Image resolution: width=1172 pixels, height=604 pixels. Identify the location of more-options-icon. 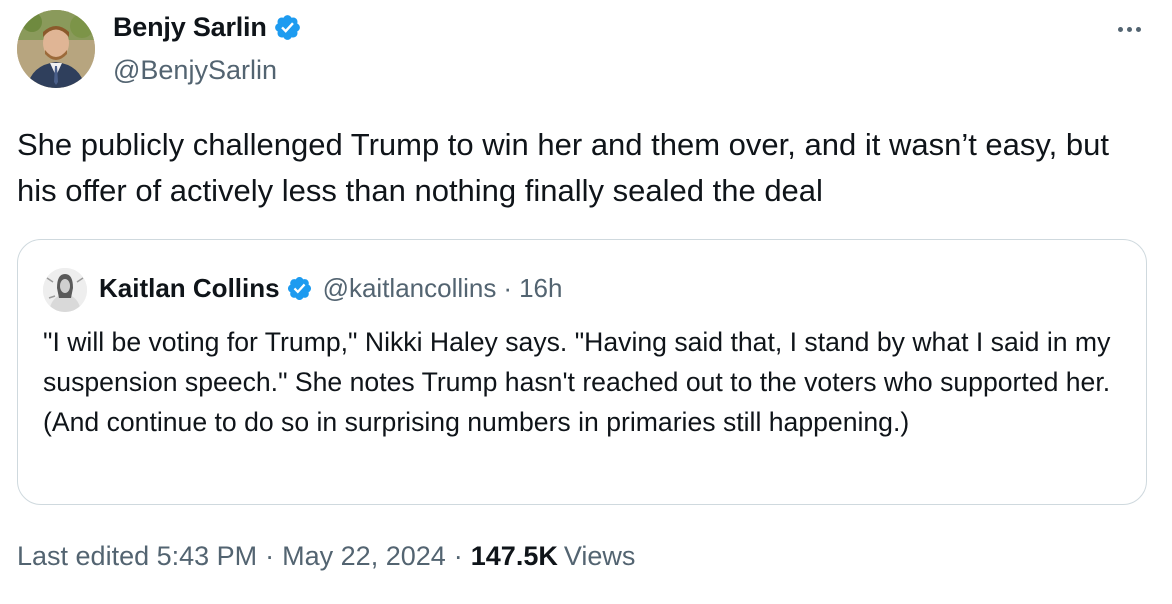
(1129, 29).